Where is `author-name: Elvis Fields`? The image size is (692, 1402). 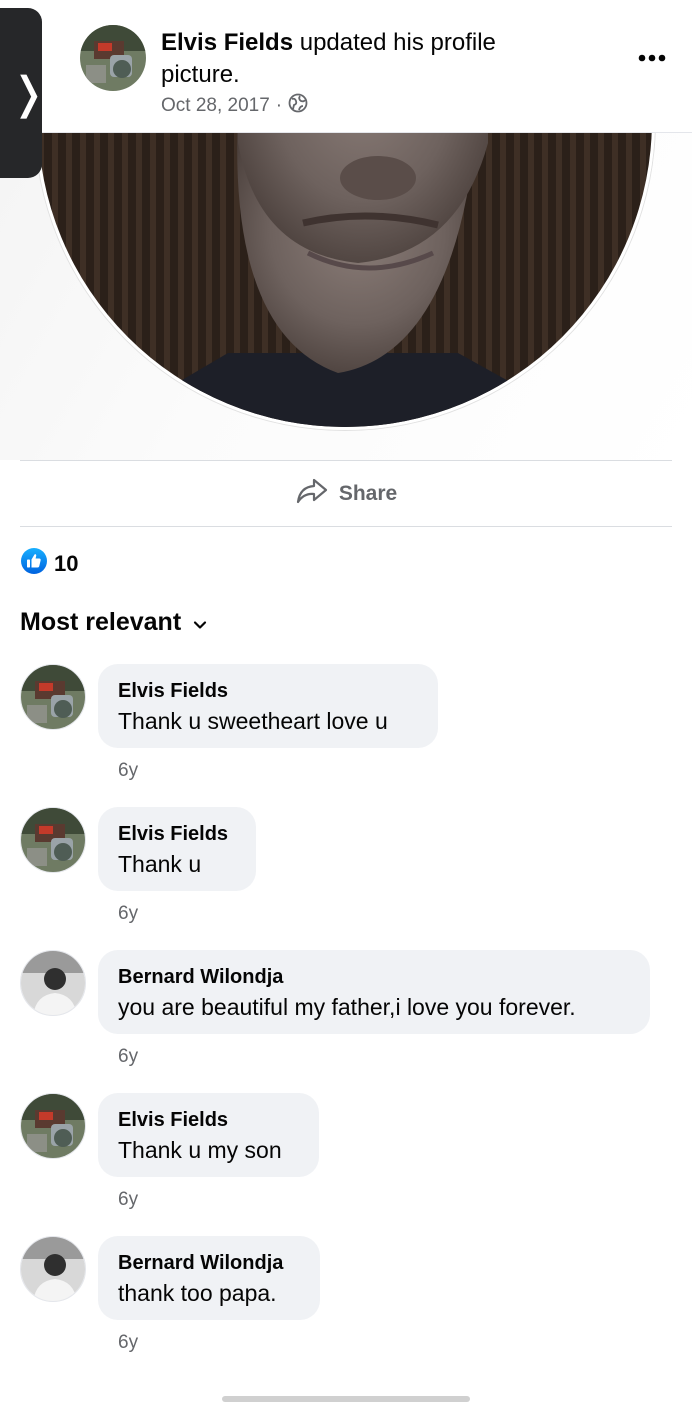
author-name: Elvis Fields is located at coordinates (227, 42).